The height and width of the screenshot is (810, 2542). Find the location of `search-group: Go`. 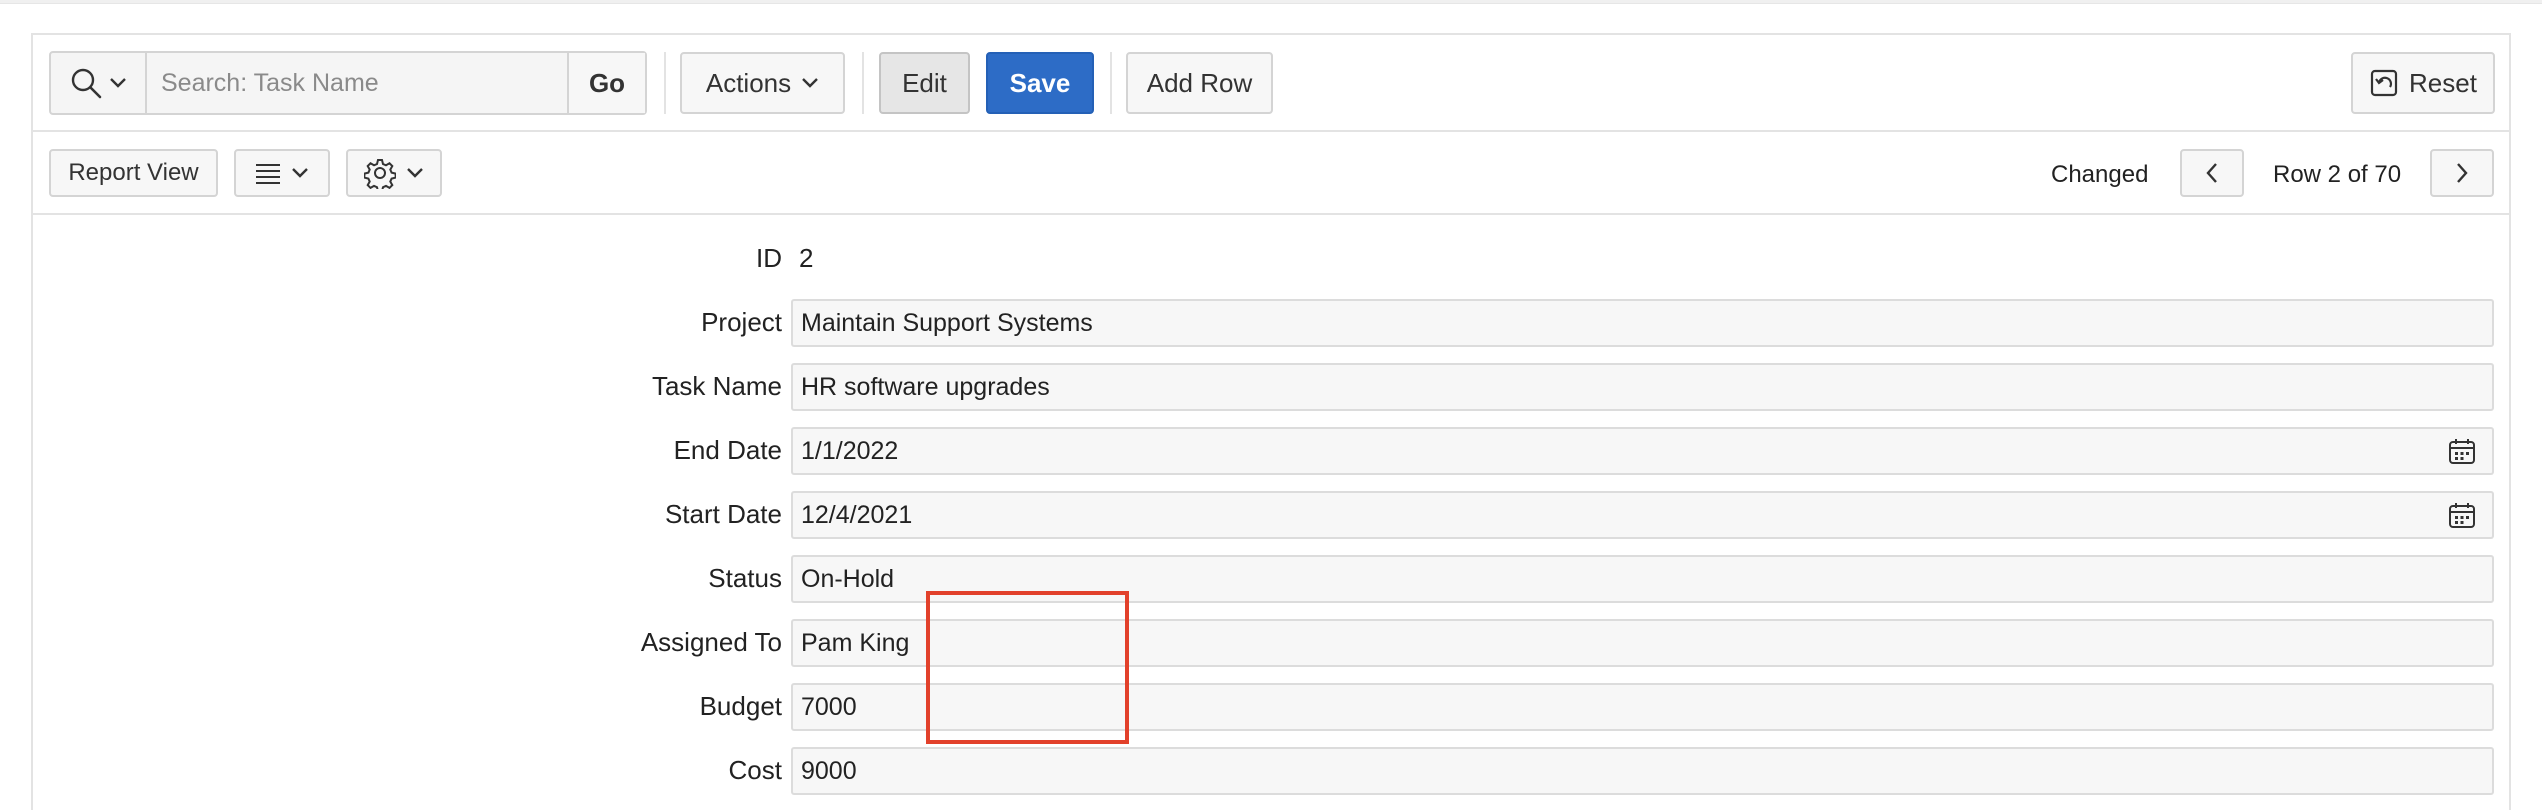

search-group: Go is located at coordinates (348, 83).